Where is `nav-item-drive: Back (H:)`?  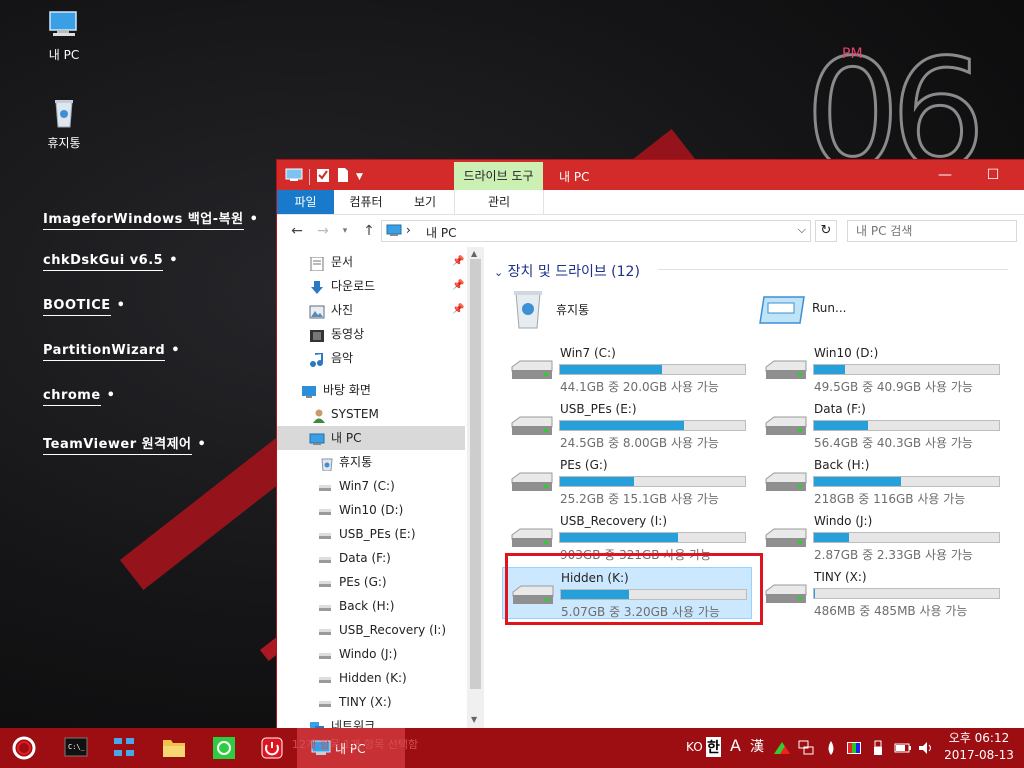 nav-item-drive: Back (H:) is located at coordinates (371, 606).